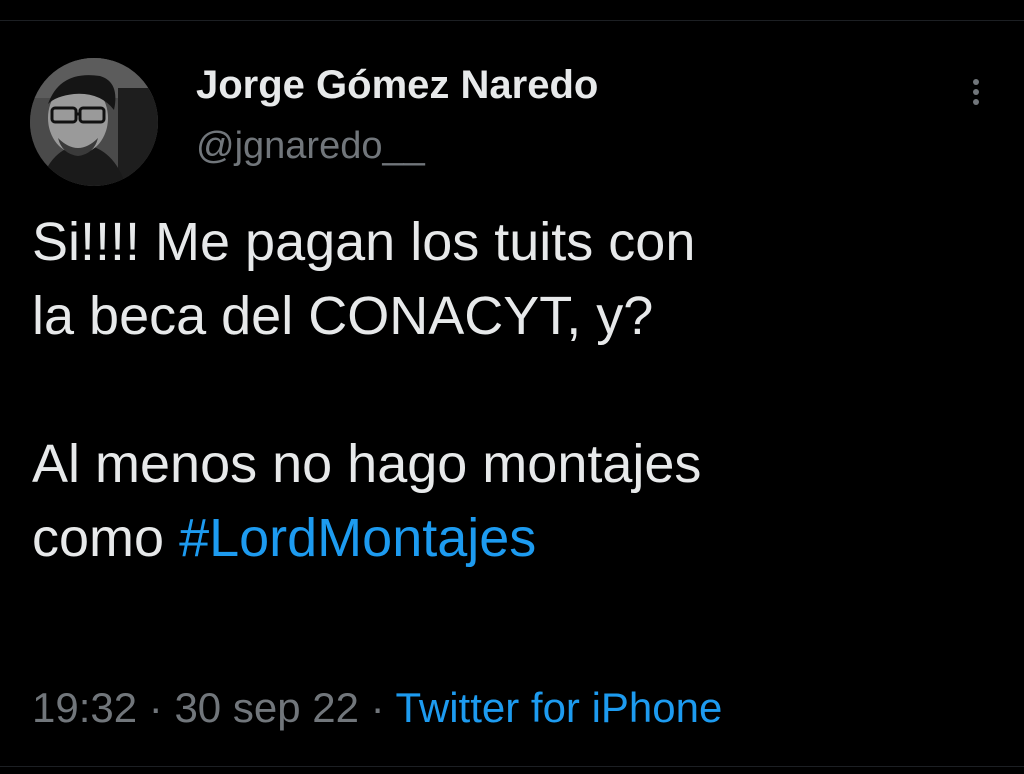  I want to click on tweet-date: 30 sep 22, so click(266, 707).